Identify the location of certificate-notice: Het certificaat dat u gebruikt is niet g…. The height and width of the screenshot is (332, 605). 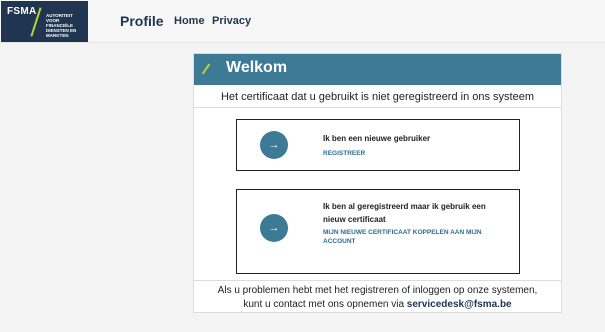
(377, 97).